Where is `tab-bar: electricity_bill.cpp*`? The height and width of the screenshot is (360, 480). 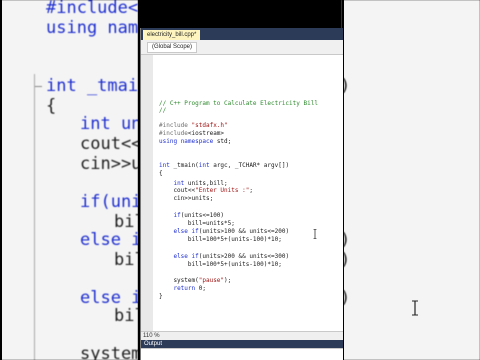 tab-bar: electricity_bill.cpp* is located at coordinates (242, 34).